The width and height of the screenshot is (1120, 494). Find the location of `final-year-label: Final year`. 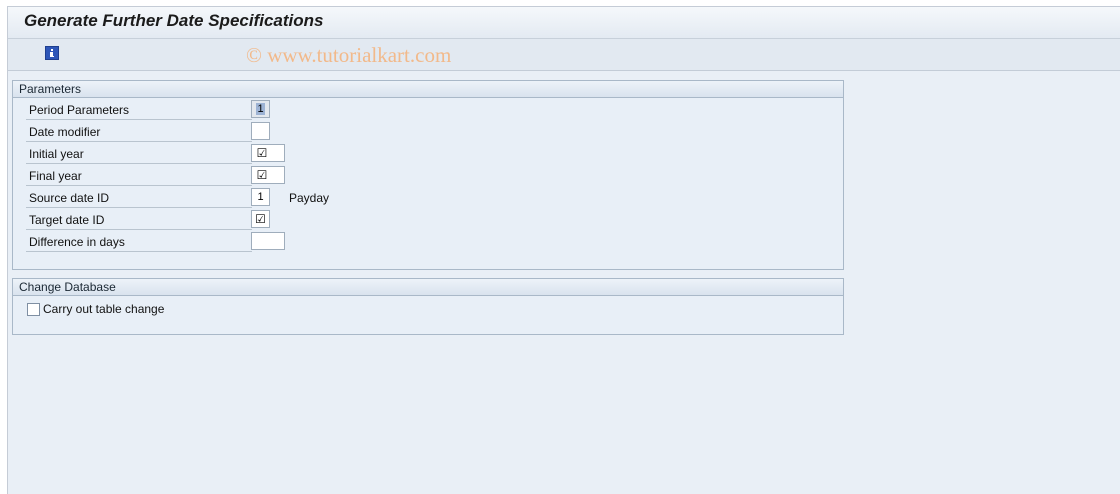

final-year-label: Final year is located at coordinates (139, 177).